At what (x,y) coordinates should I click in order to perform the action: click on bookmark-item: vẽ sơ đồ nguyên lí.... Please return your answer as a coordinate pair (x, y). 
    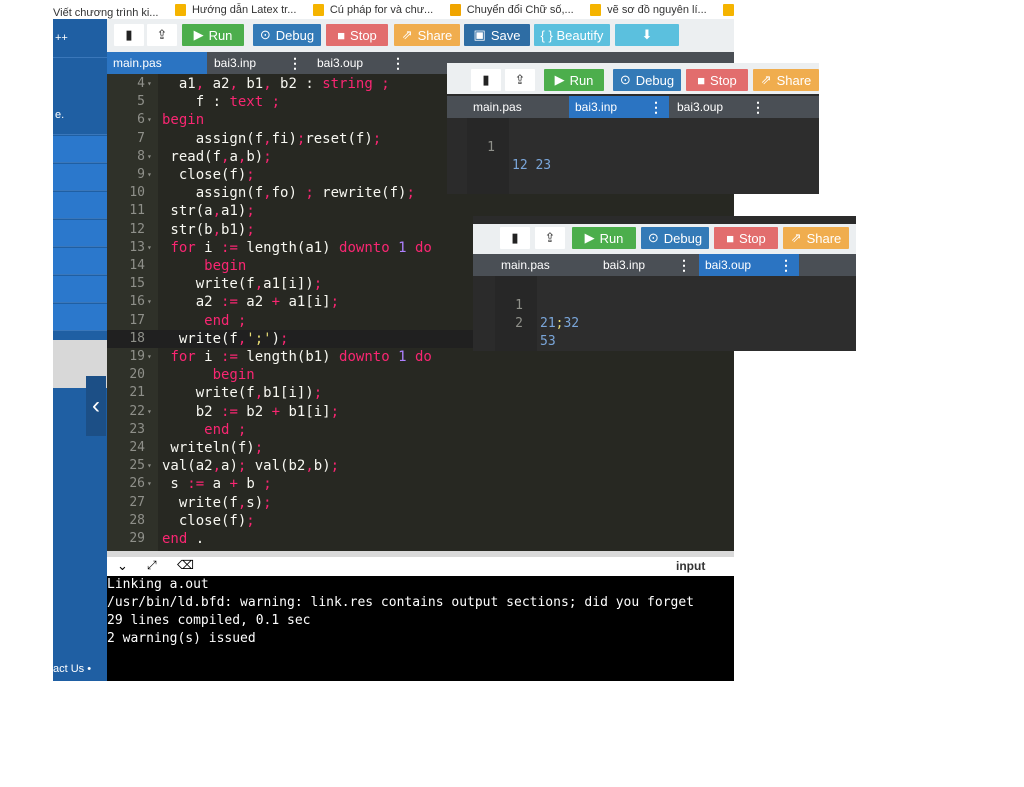
    Looking at the image, I should click on (648, 9).